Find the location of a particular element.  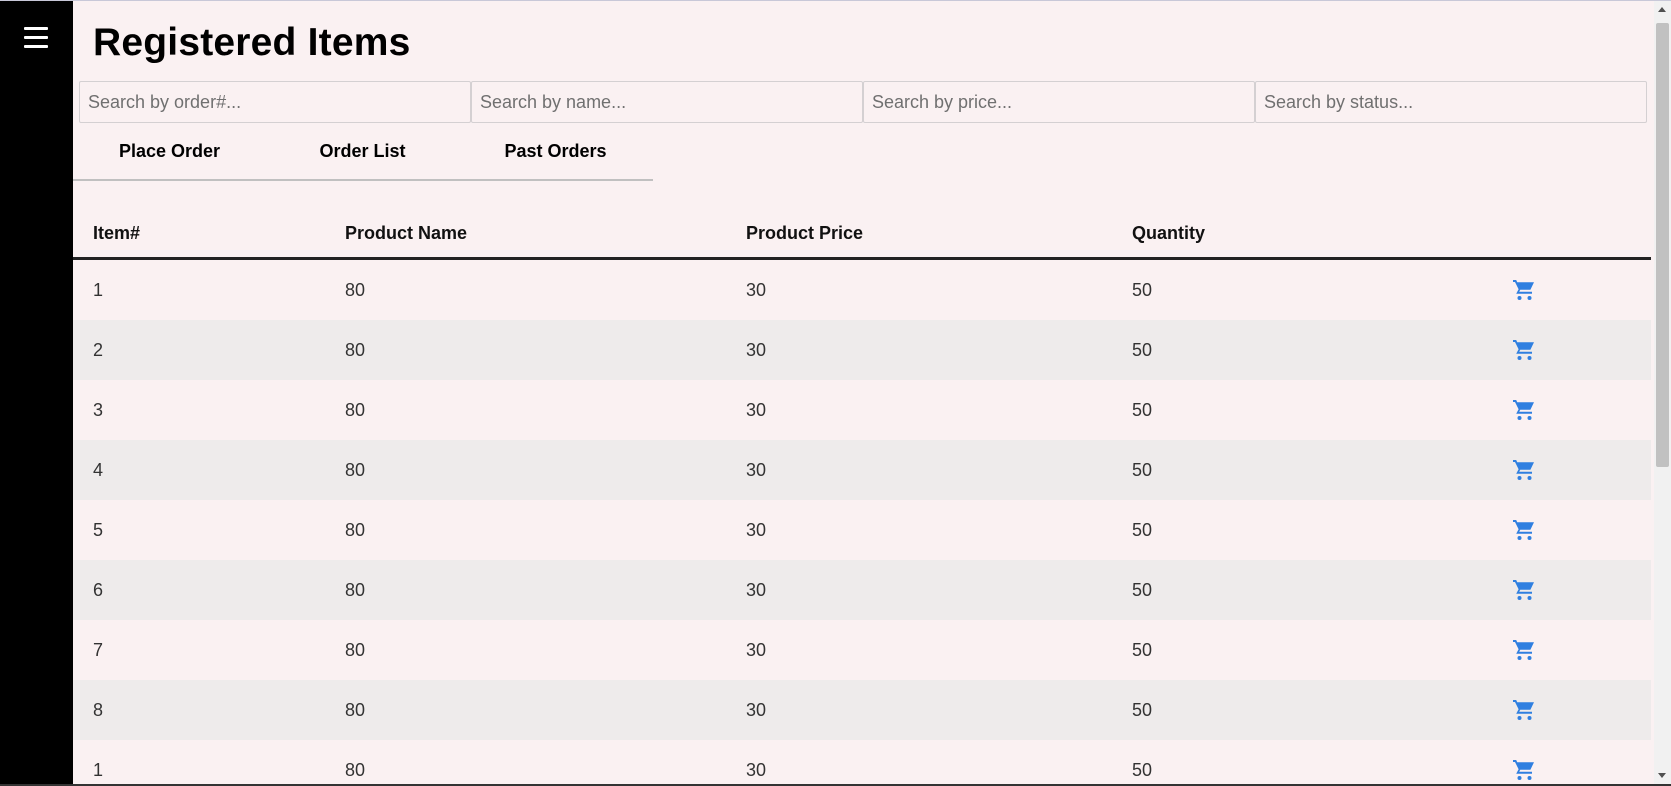

table-row: 8 80 30 50 is located at coordinates (862, 710).